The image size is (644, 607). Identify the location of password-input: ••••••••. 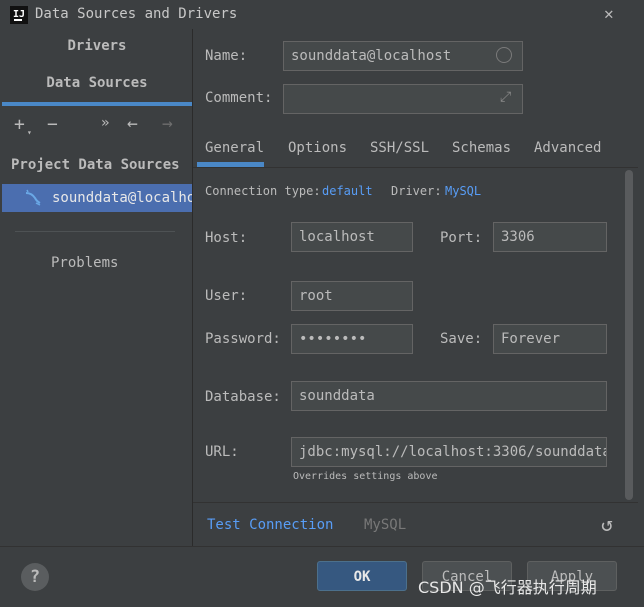
(352, 339).